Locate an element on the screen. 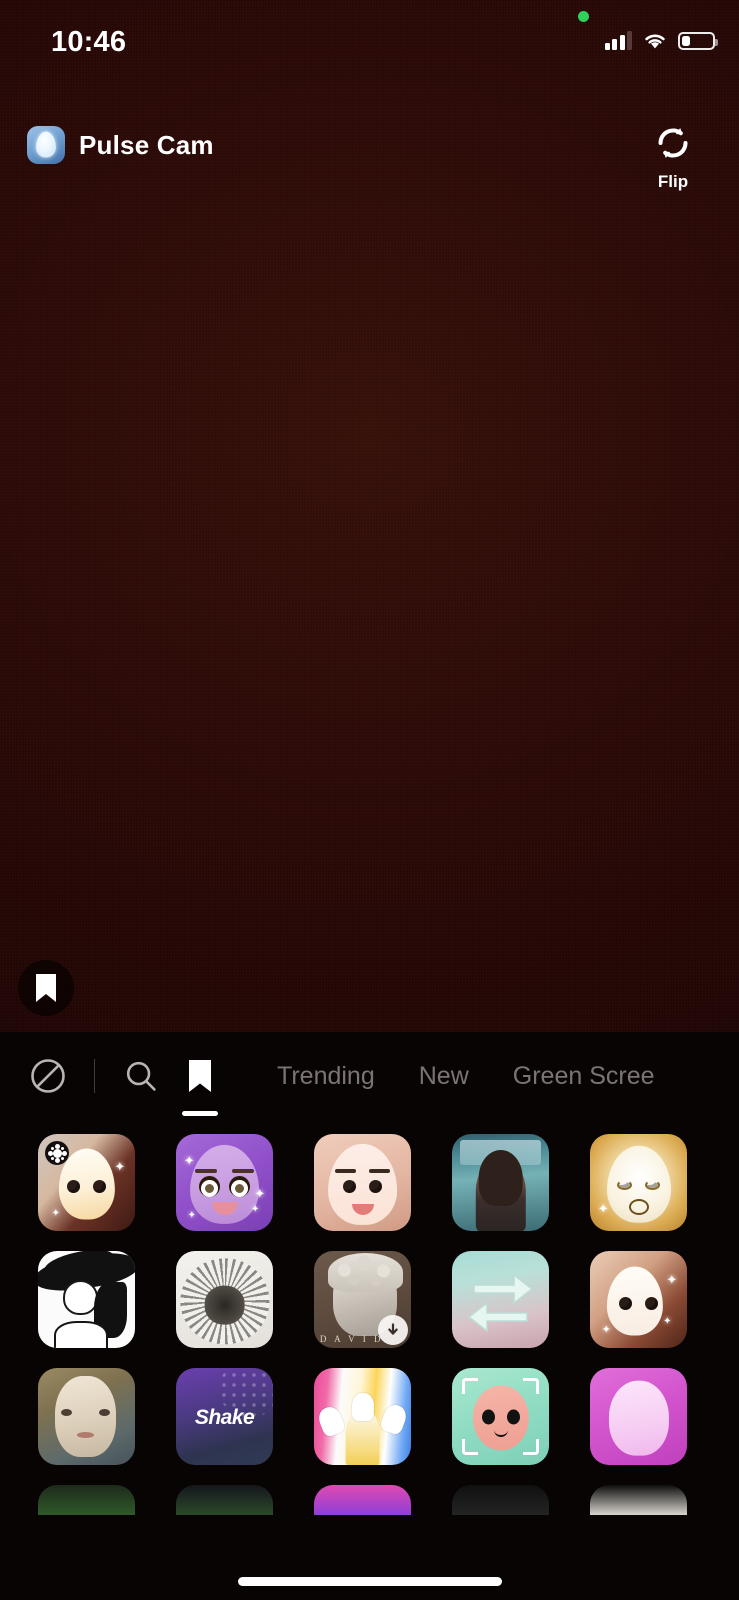 This screenshot has height=1600, width=739. download-arrow-icon is located at coordinates (393, 1329).